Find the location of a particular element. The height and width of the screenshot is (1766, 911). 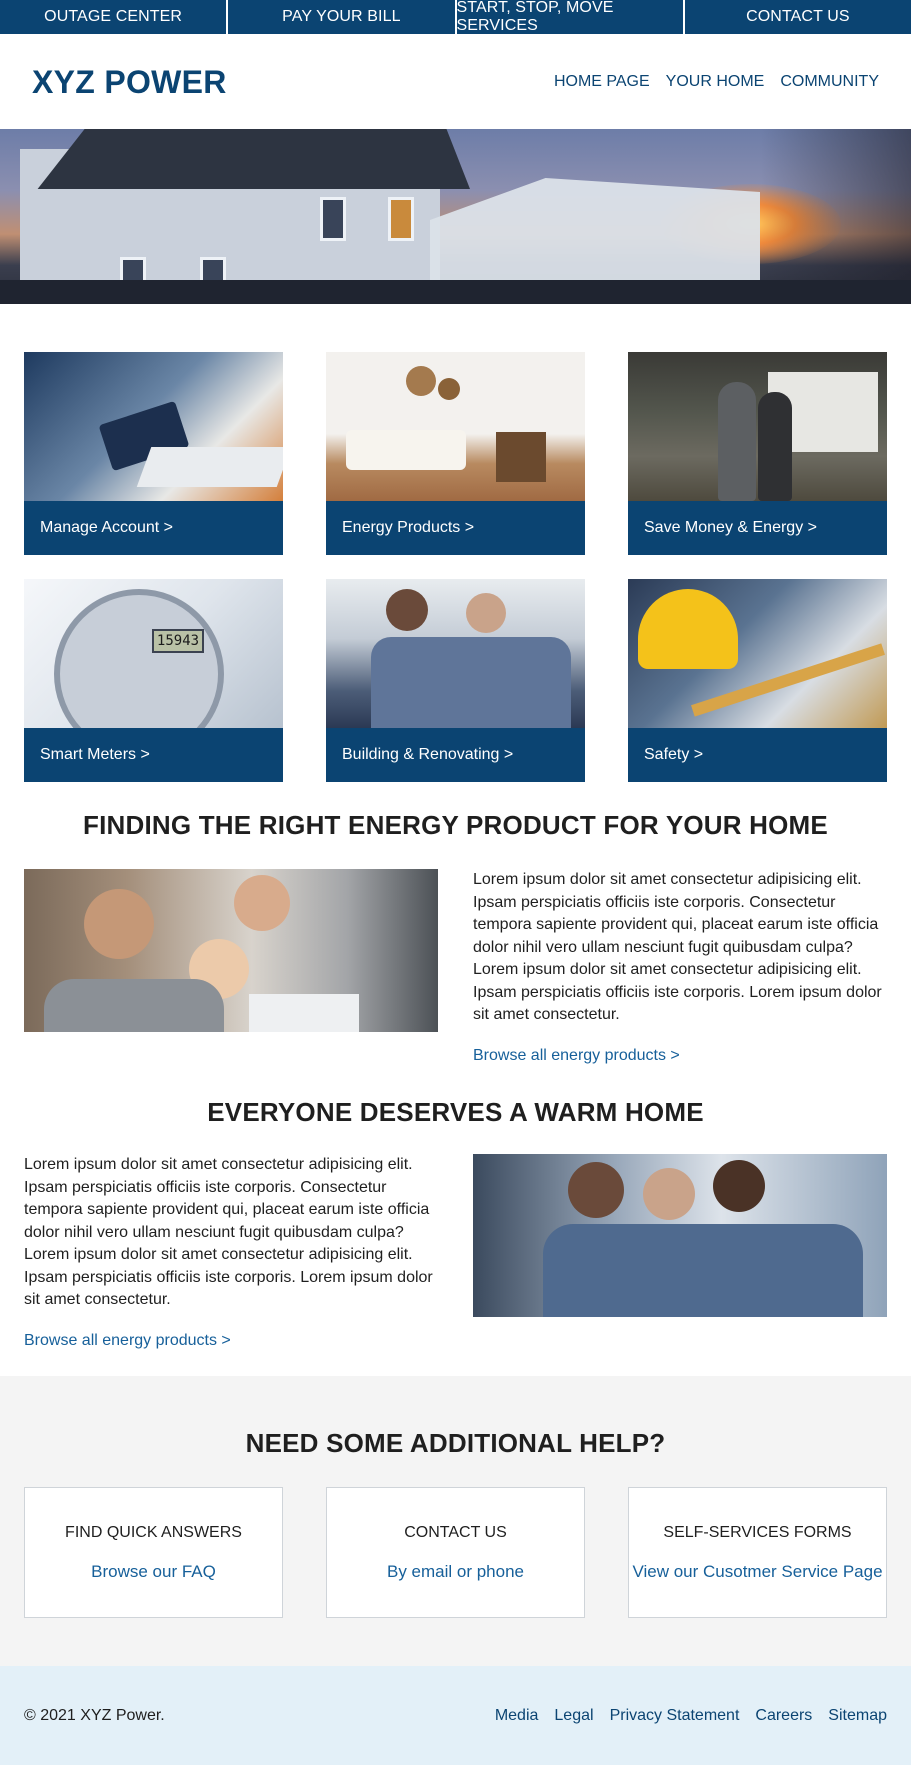

help-card-contact-us: CONTACT US By email or phone is located at coordinates (455, 1552).